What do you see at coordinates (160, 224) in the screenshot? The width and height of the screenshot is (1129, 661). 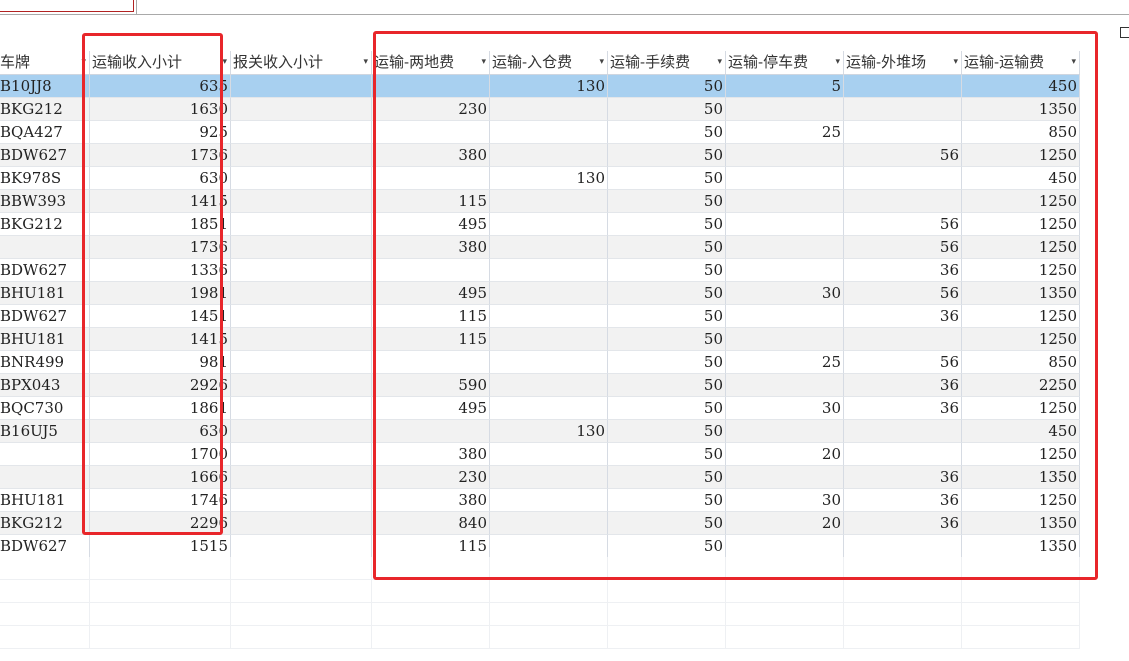 I see `table-cell: 1851` at bounding box center [160, 224].